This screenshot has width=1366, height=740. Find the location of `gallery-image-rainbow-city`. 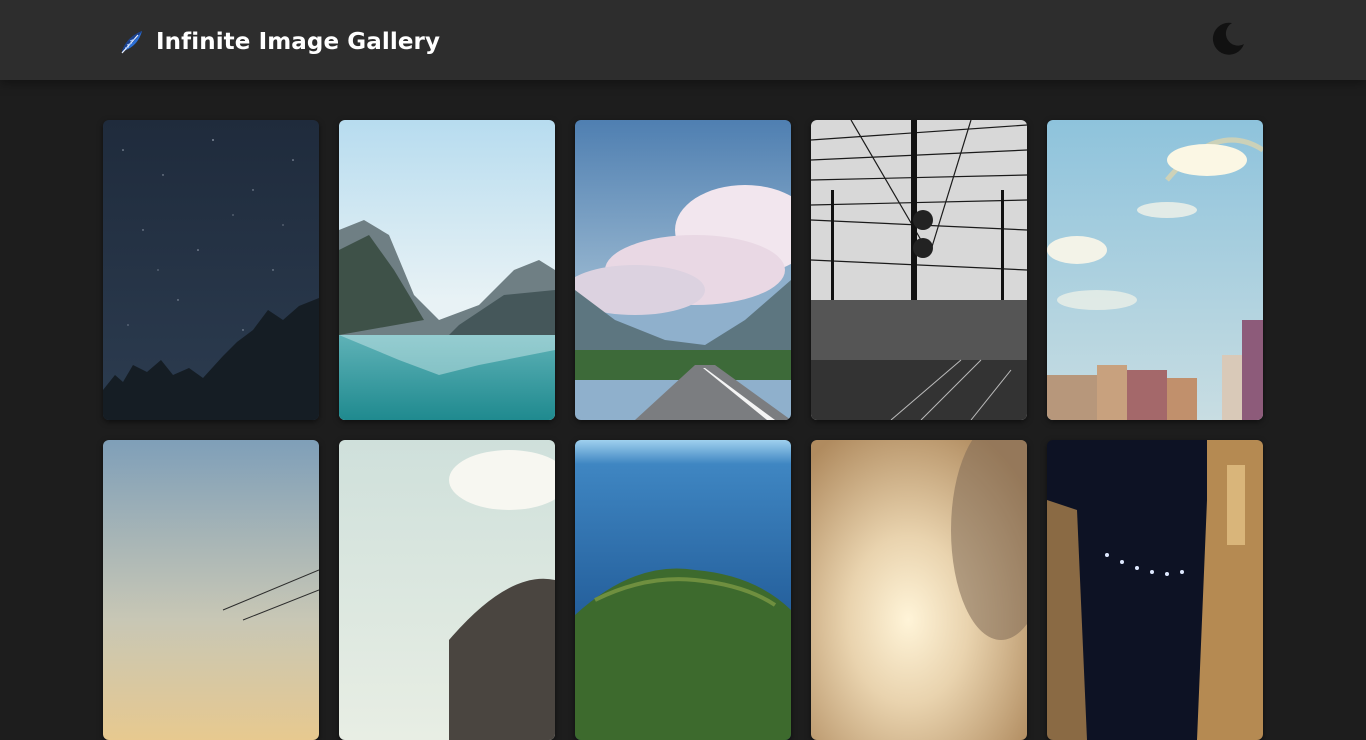

gallery-image-rainbow-city is located at coordinates (1155, 270).